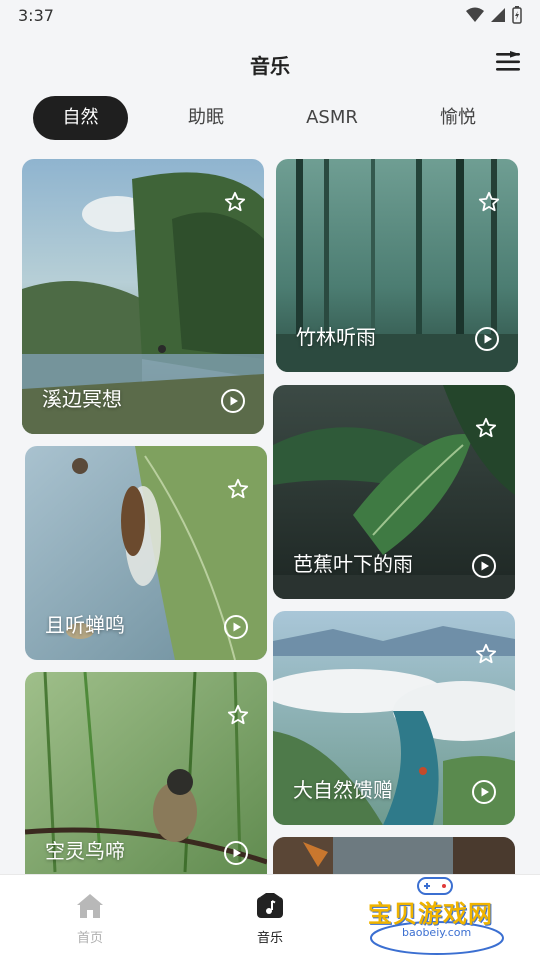  I want to click on status-time: 3:37, so click(36, 15).